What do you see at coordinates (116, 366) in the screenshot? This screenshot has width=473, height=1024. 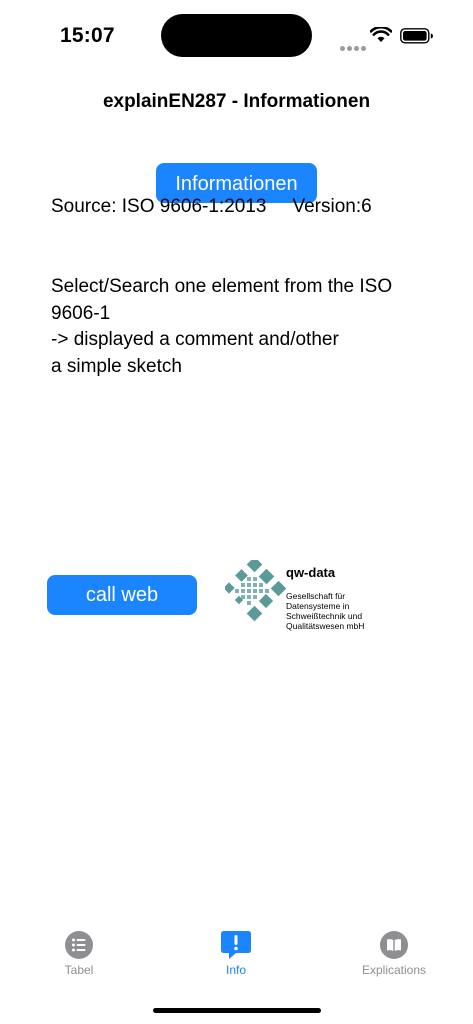 I see `description-line: a simple sketch` at bounding box center [116, 366].